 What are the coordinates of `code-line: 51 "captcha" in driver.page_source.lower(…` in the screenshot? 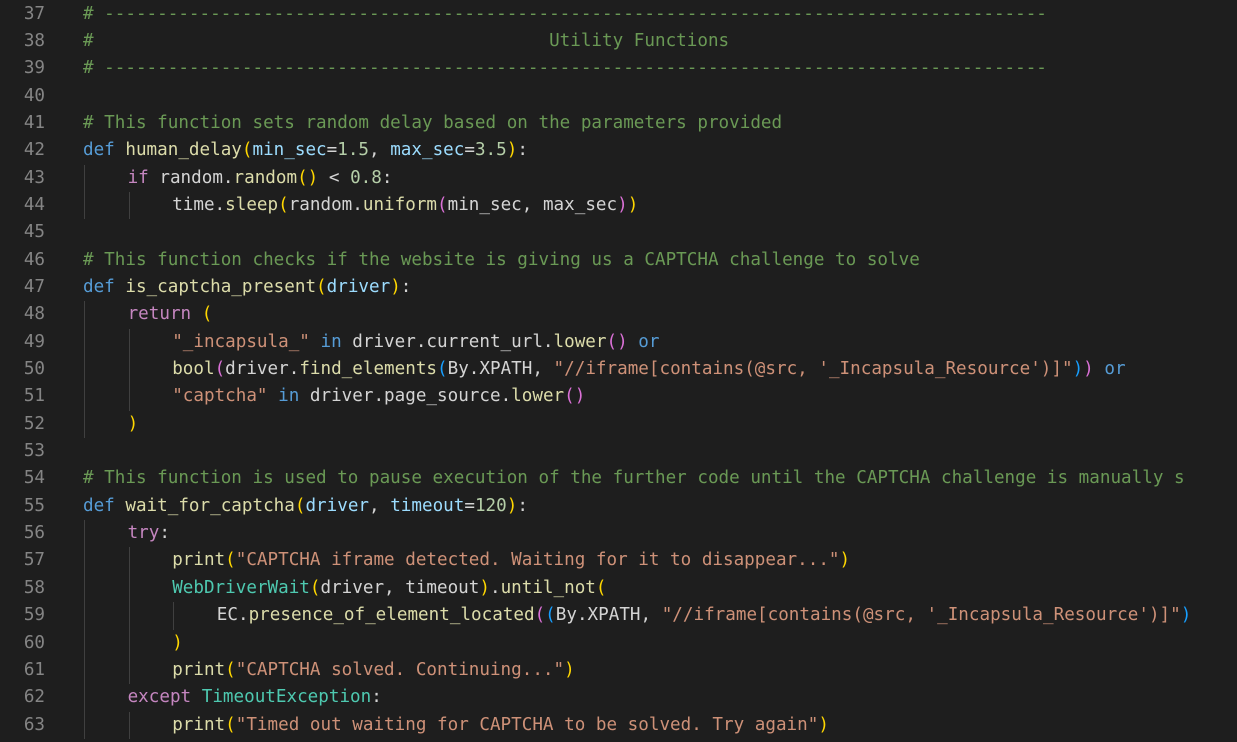 It's located at (618, 397).